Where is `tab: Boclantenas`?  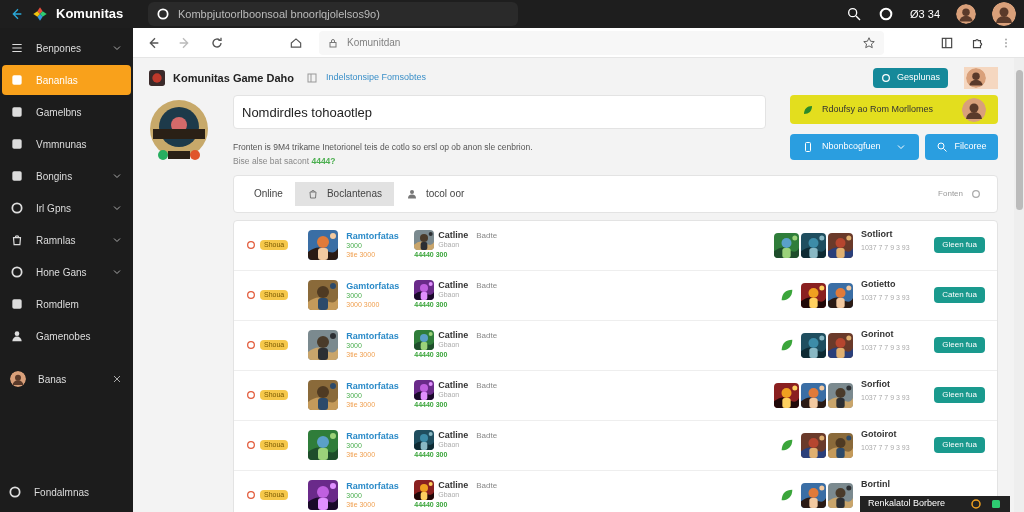
tab: Boclantenas is located at coordinates (344, 193).